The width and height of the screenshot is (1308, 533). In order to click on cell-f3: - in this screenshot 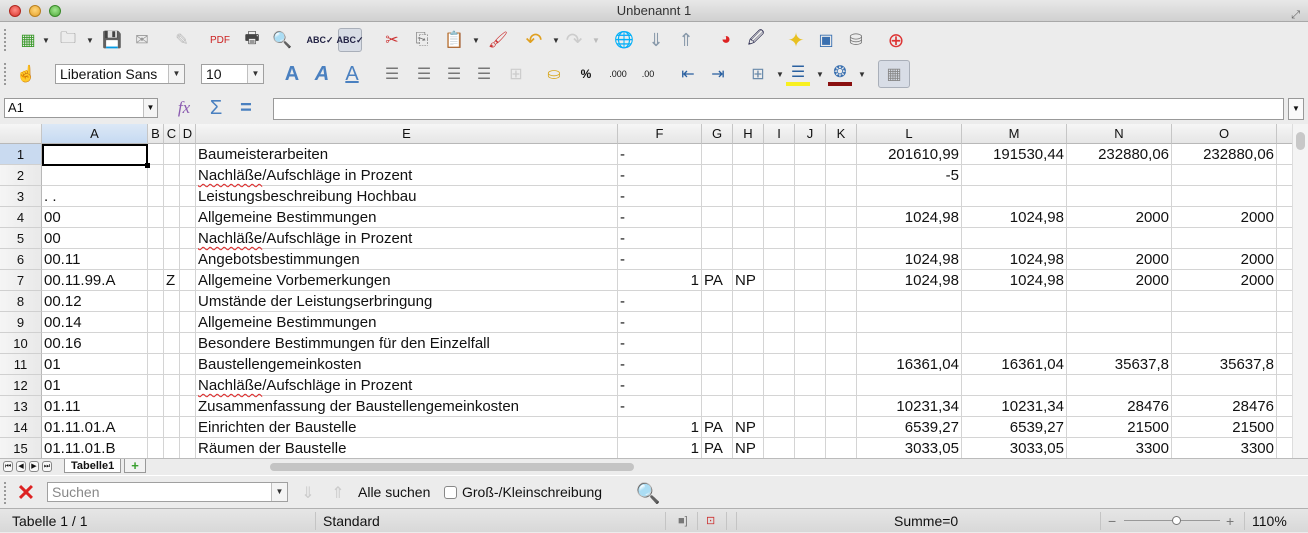, I will do `click(660, 196)`.